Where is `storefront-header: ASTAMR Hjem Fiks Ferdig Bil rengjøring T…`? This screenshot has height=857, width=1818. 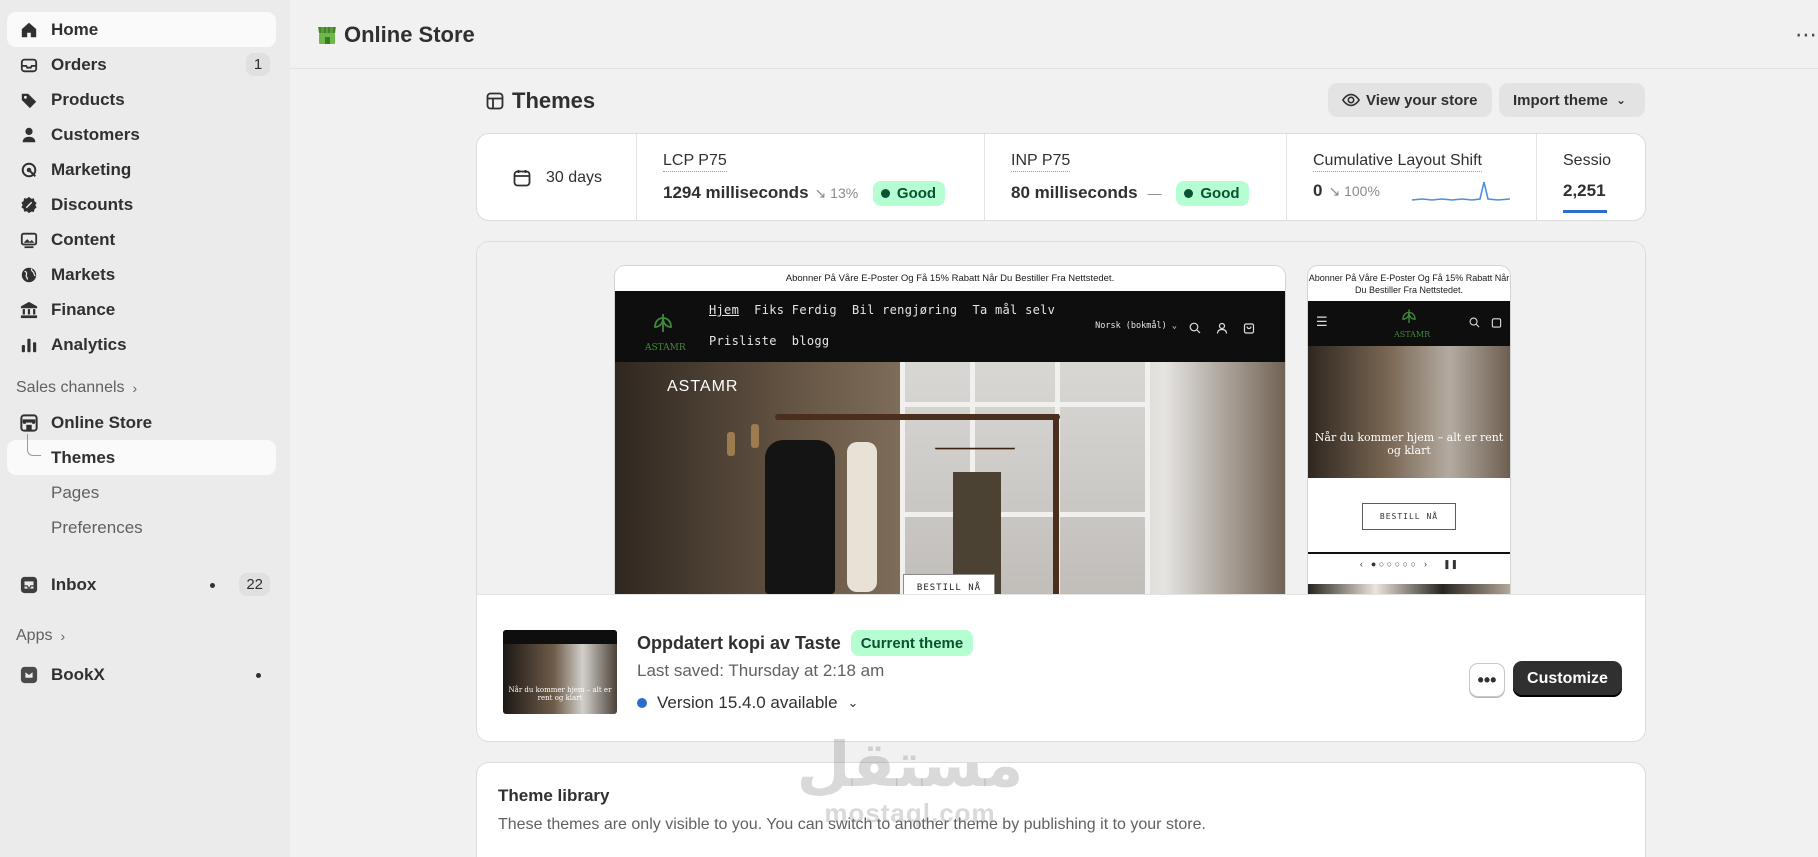
storefront-header: ASTAMR Hjem Fiks Ferdig Bil rengjøring T… is located at coordinates (950, 326).